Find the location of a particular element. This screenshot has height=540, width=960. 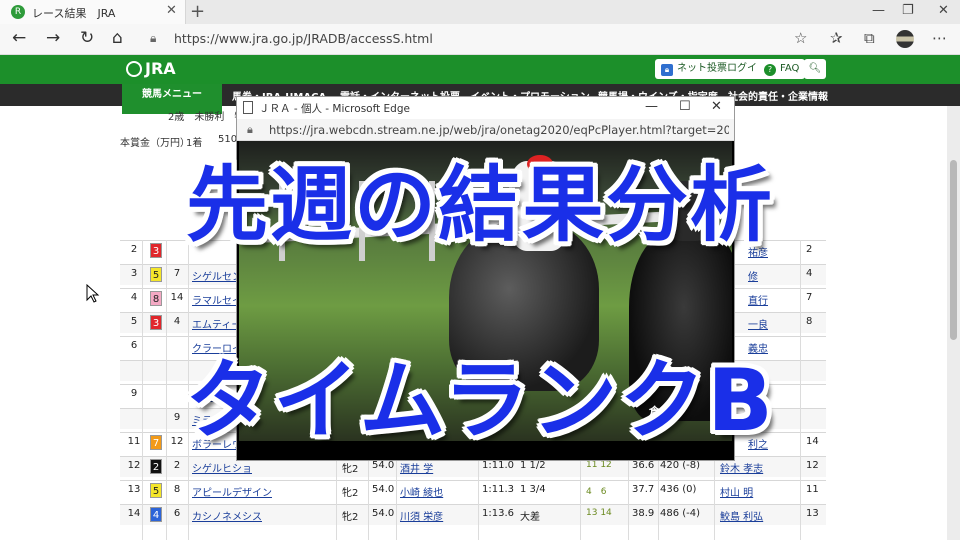

back-icon: ← is located at coordinates (19, 38).